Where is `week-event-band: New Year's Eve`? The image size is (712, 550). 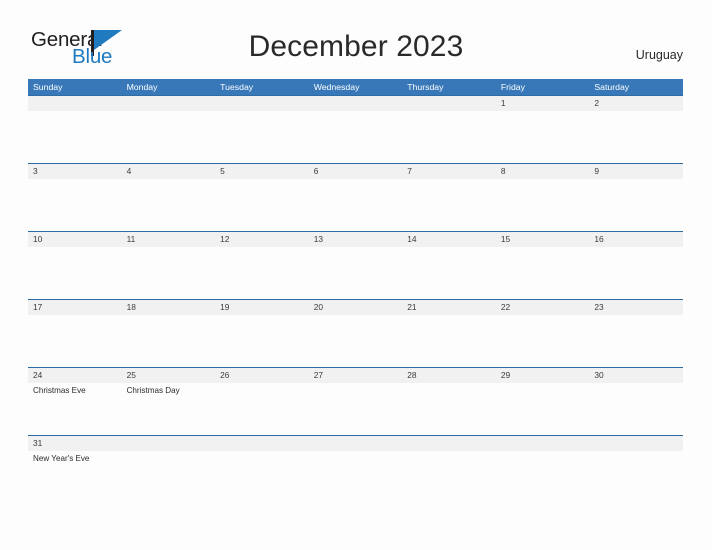 week-event-band: New Year's Eve is located at coordinates (355, 466).